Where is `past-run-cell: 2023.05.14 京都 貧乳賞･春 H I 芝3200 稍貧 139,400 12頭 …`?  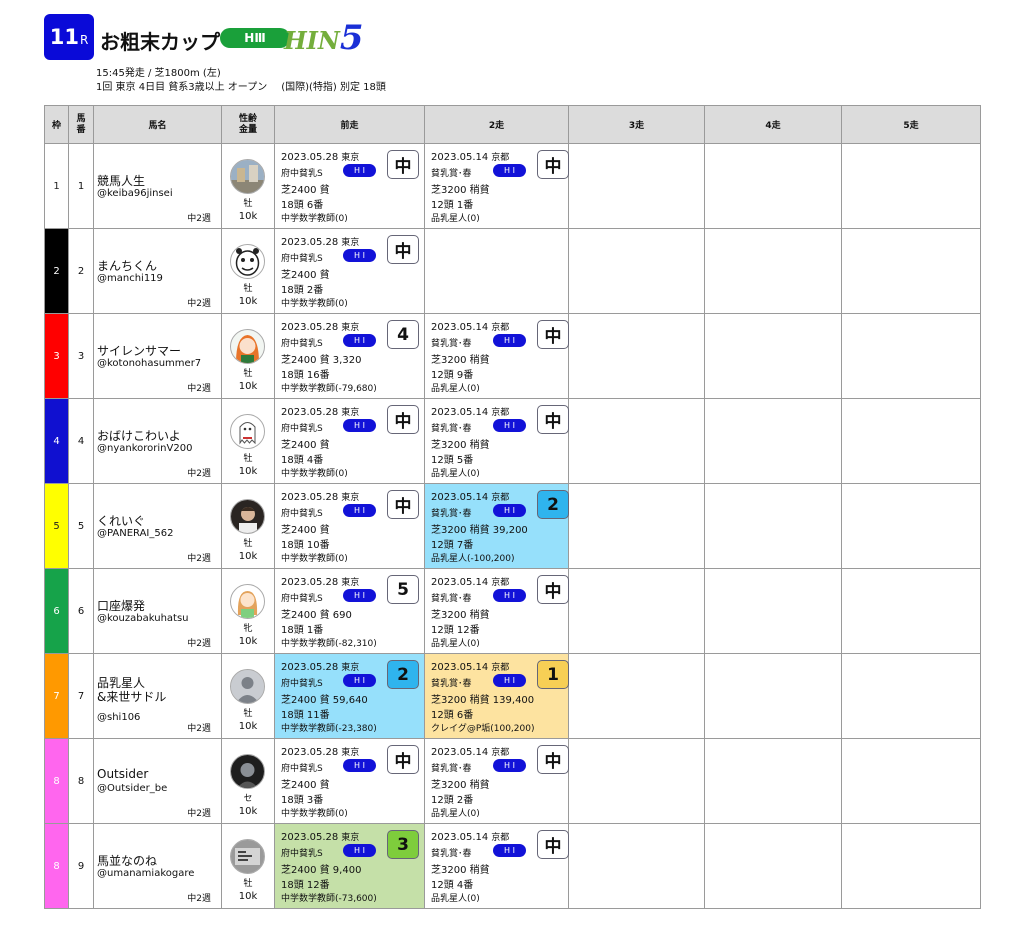 past-run-cell: 2023.05.14 京都 貧乳賞･春 H I 芝3200 稍貧 139,400 12頭 … is located at coordinates (496, 696).